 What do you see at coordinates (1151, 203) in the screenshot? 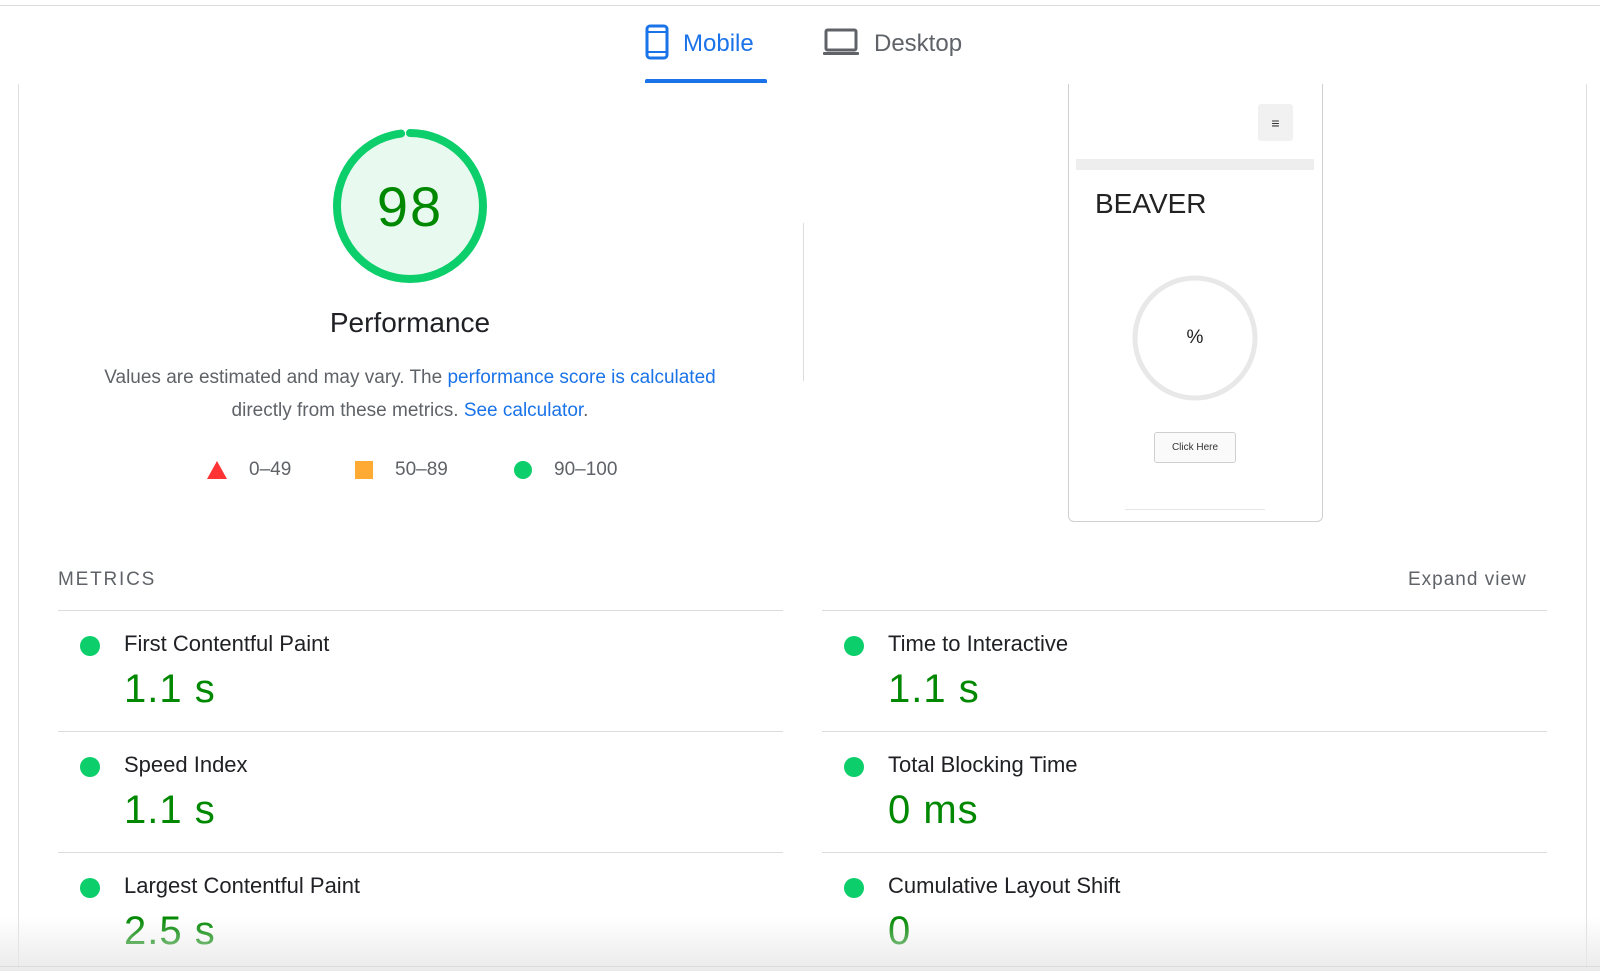
I see `preview-title: BEAVER` at bounding box center [1151, 203].